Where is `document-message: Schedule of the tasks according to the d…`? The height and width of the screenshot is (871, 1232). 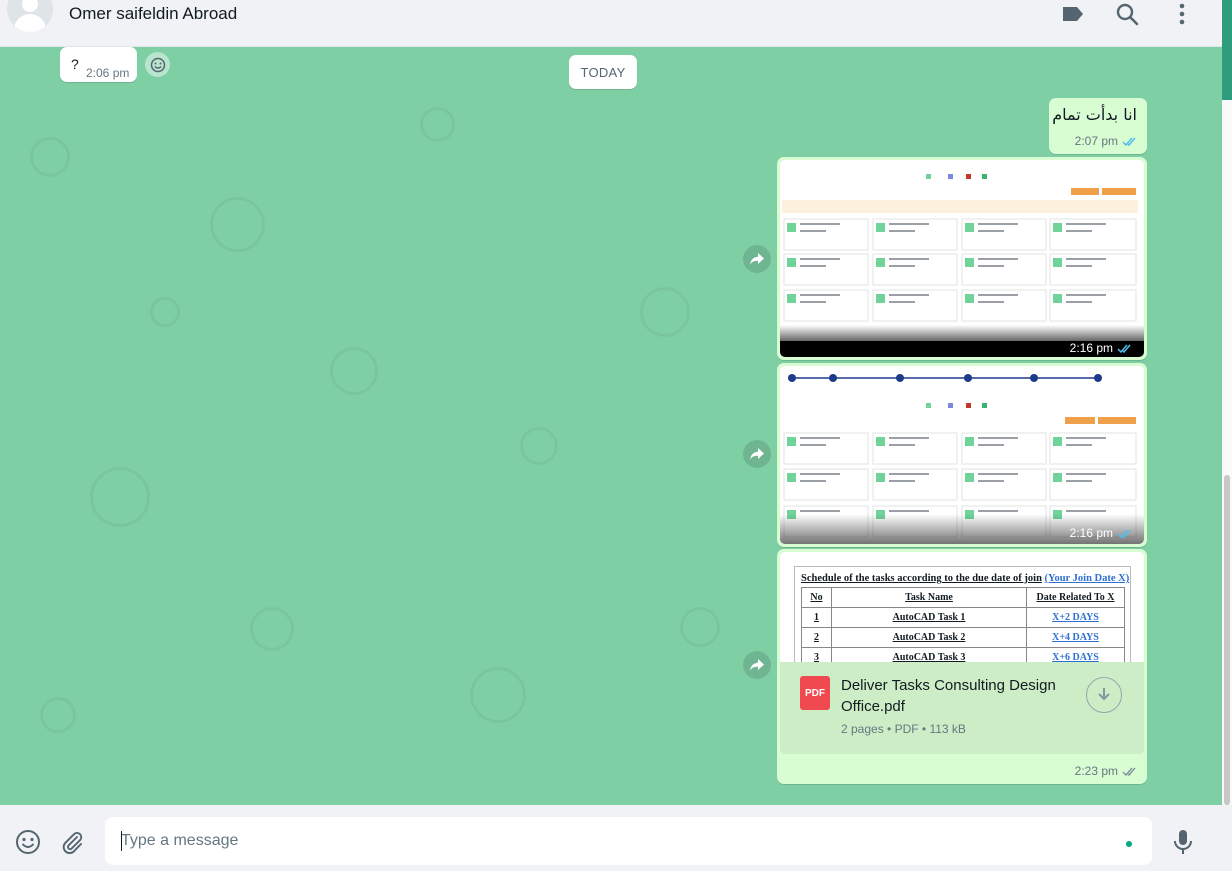 document-message: Schedule of the tasks according to the d… is located at coordinates (962, 666).